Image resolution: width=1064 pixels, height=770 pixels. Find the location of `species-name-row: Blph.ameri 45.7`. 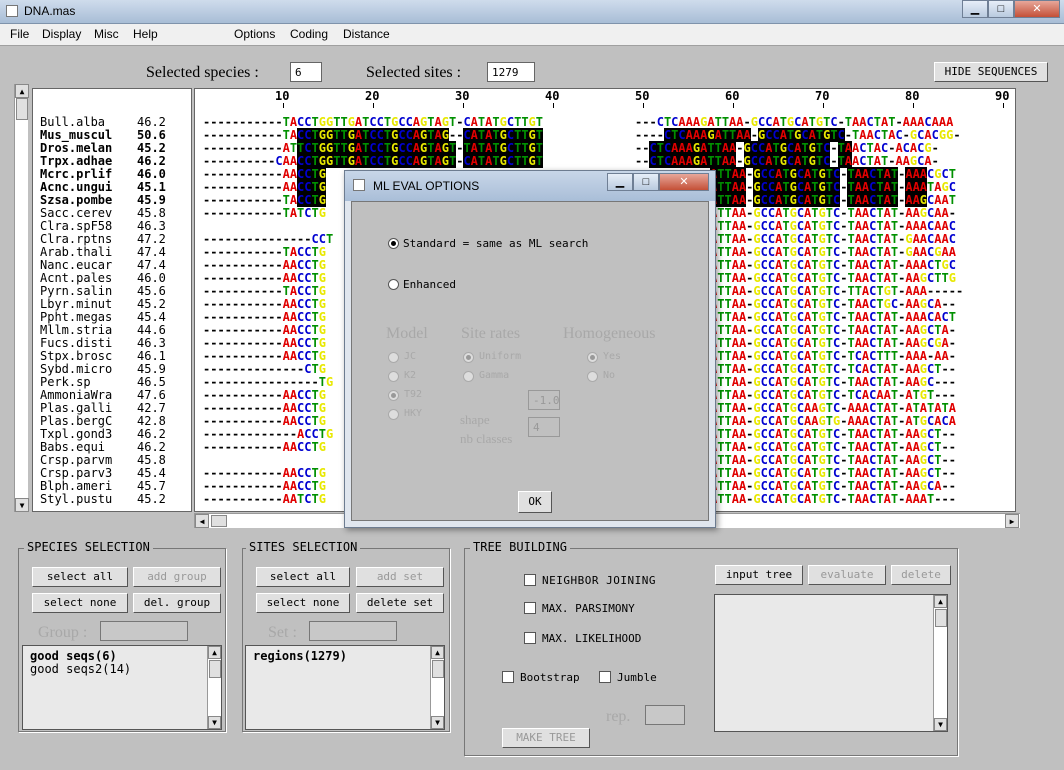

species-name-row: Blph.ameri 45.7 is located at coordinates (103, 486).